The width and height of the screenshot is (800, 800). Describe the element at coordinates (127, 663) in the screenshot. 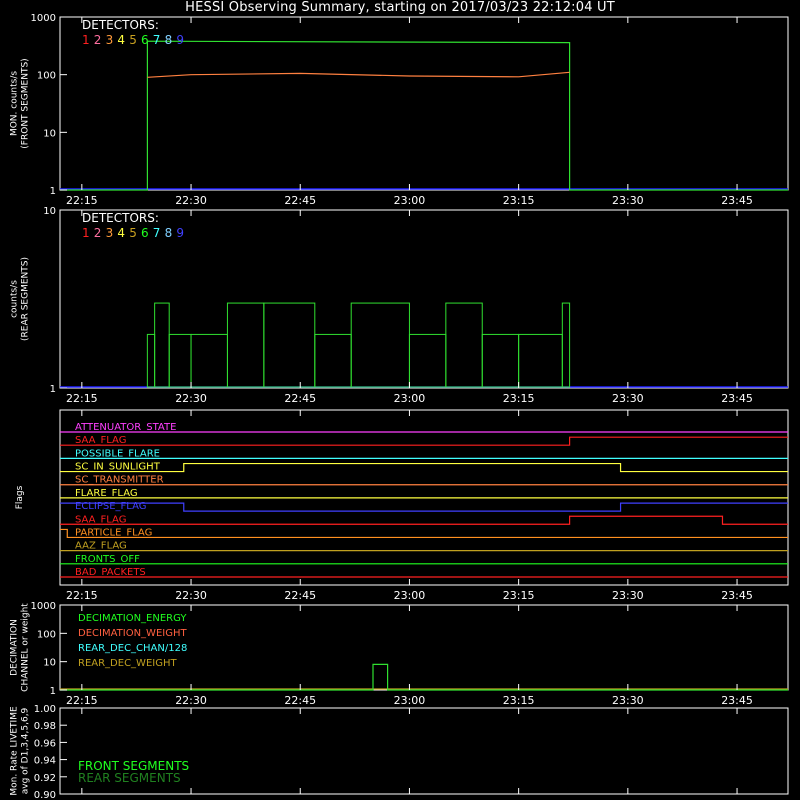

I see `decimation-legend-3: REAR_DEC_WEIGHT` at that location.